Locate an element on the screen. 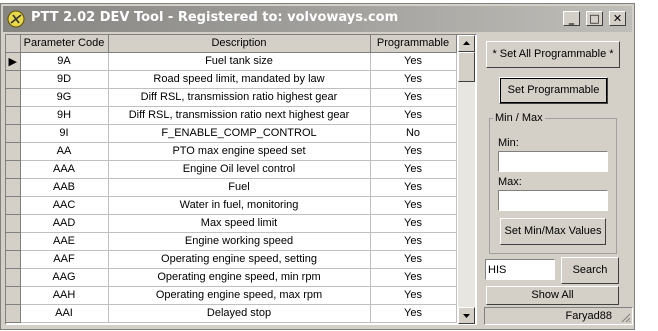  table-row: 9D Road speed limit, mandated by law Yes is located at coordinates (231, 79).